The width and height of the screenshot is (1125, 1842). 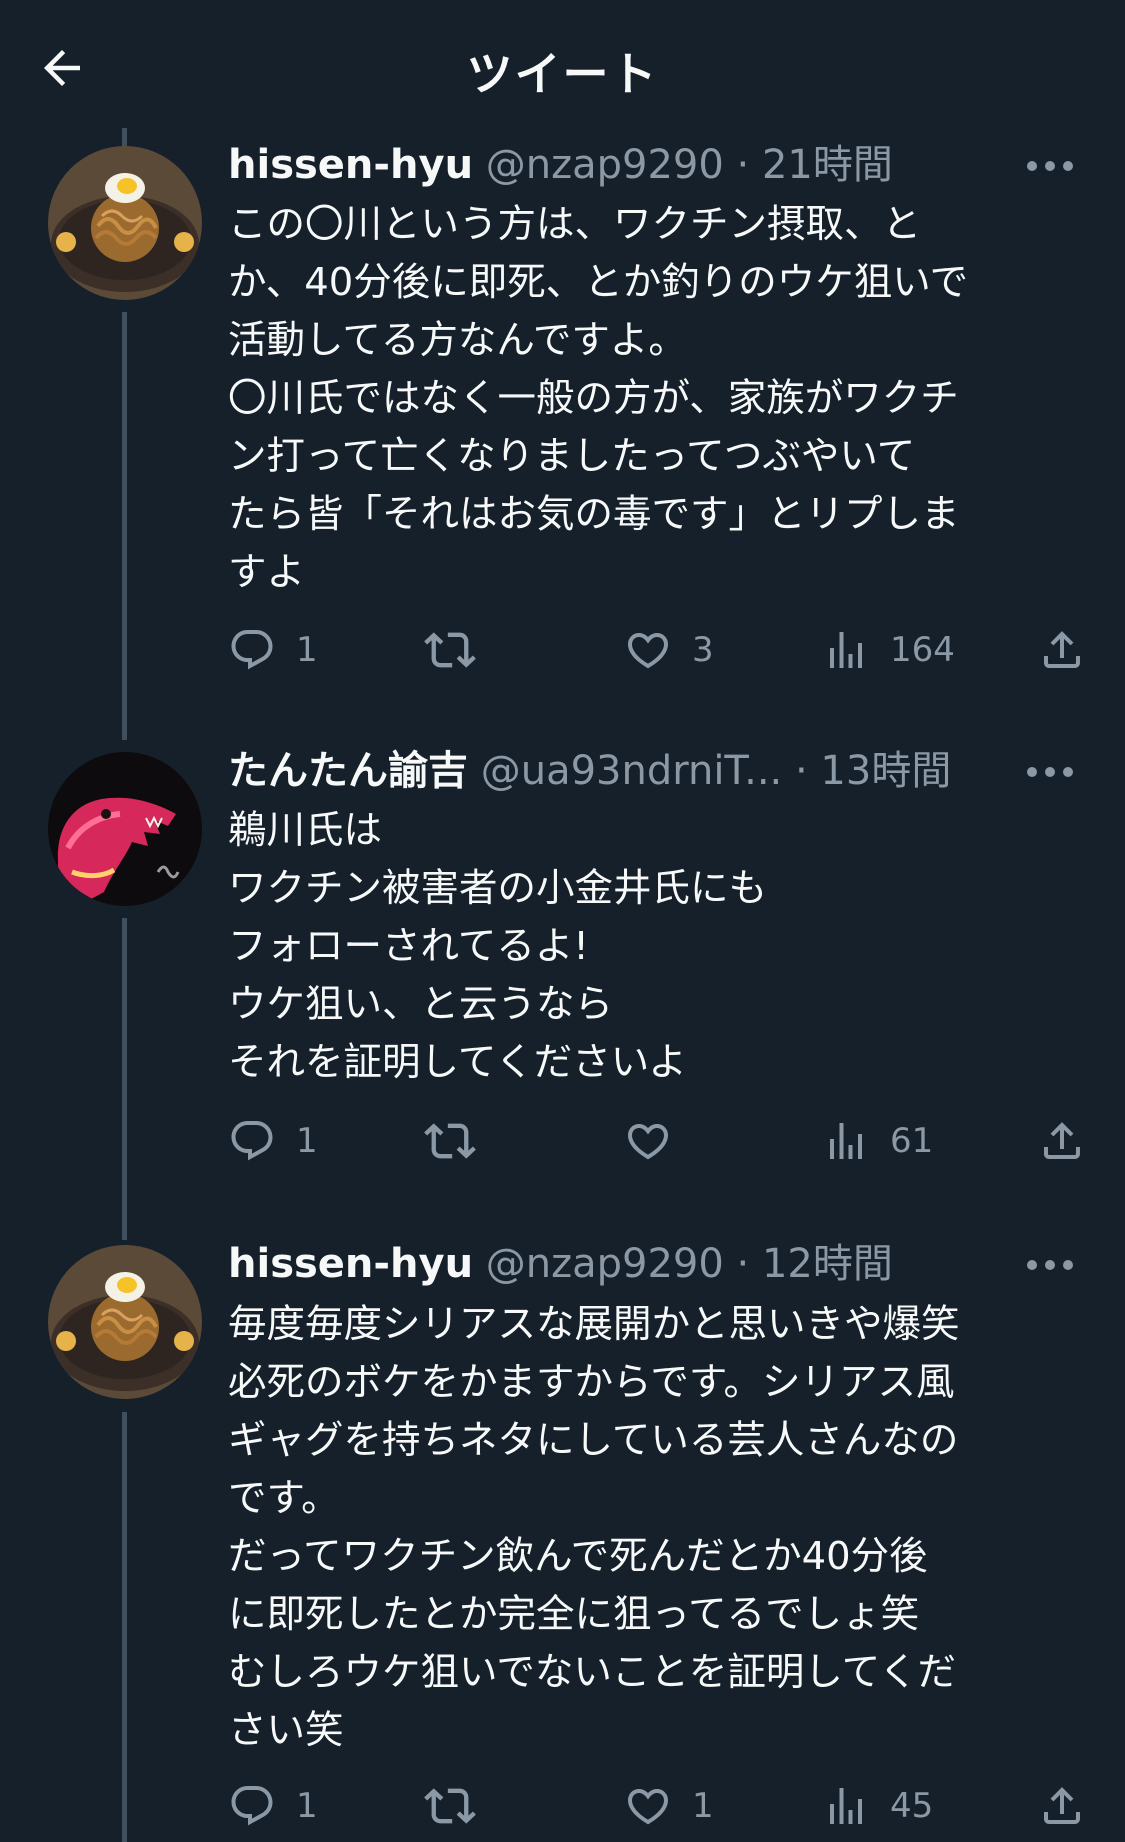 I want to click on share-icon, so click(x=1062, y=1805).